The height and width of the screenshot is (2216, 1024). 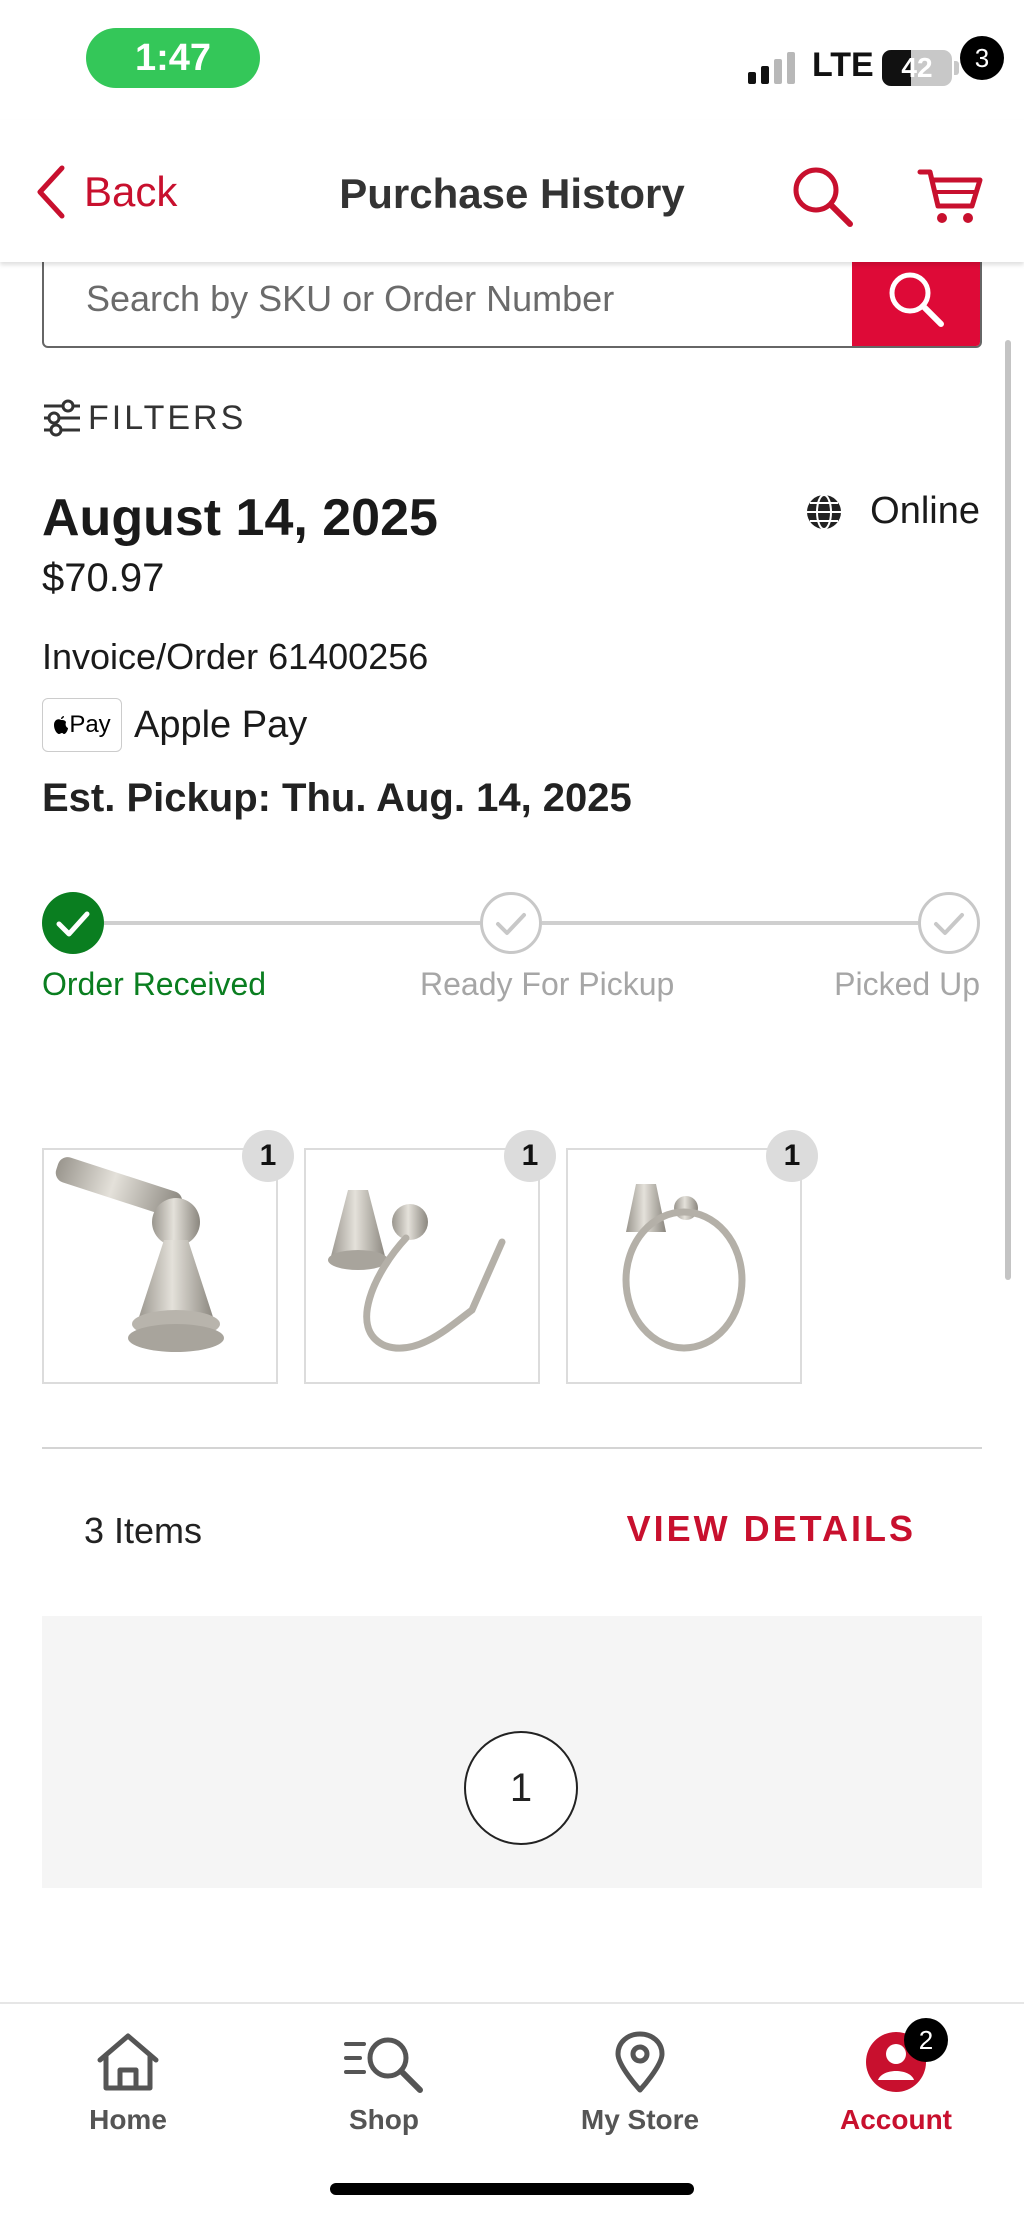 What do you see at coordinates (512, 193) in the screenshot?
I see `page-title: Purchase History` at bounding box center [512, 193].